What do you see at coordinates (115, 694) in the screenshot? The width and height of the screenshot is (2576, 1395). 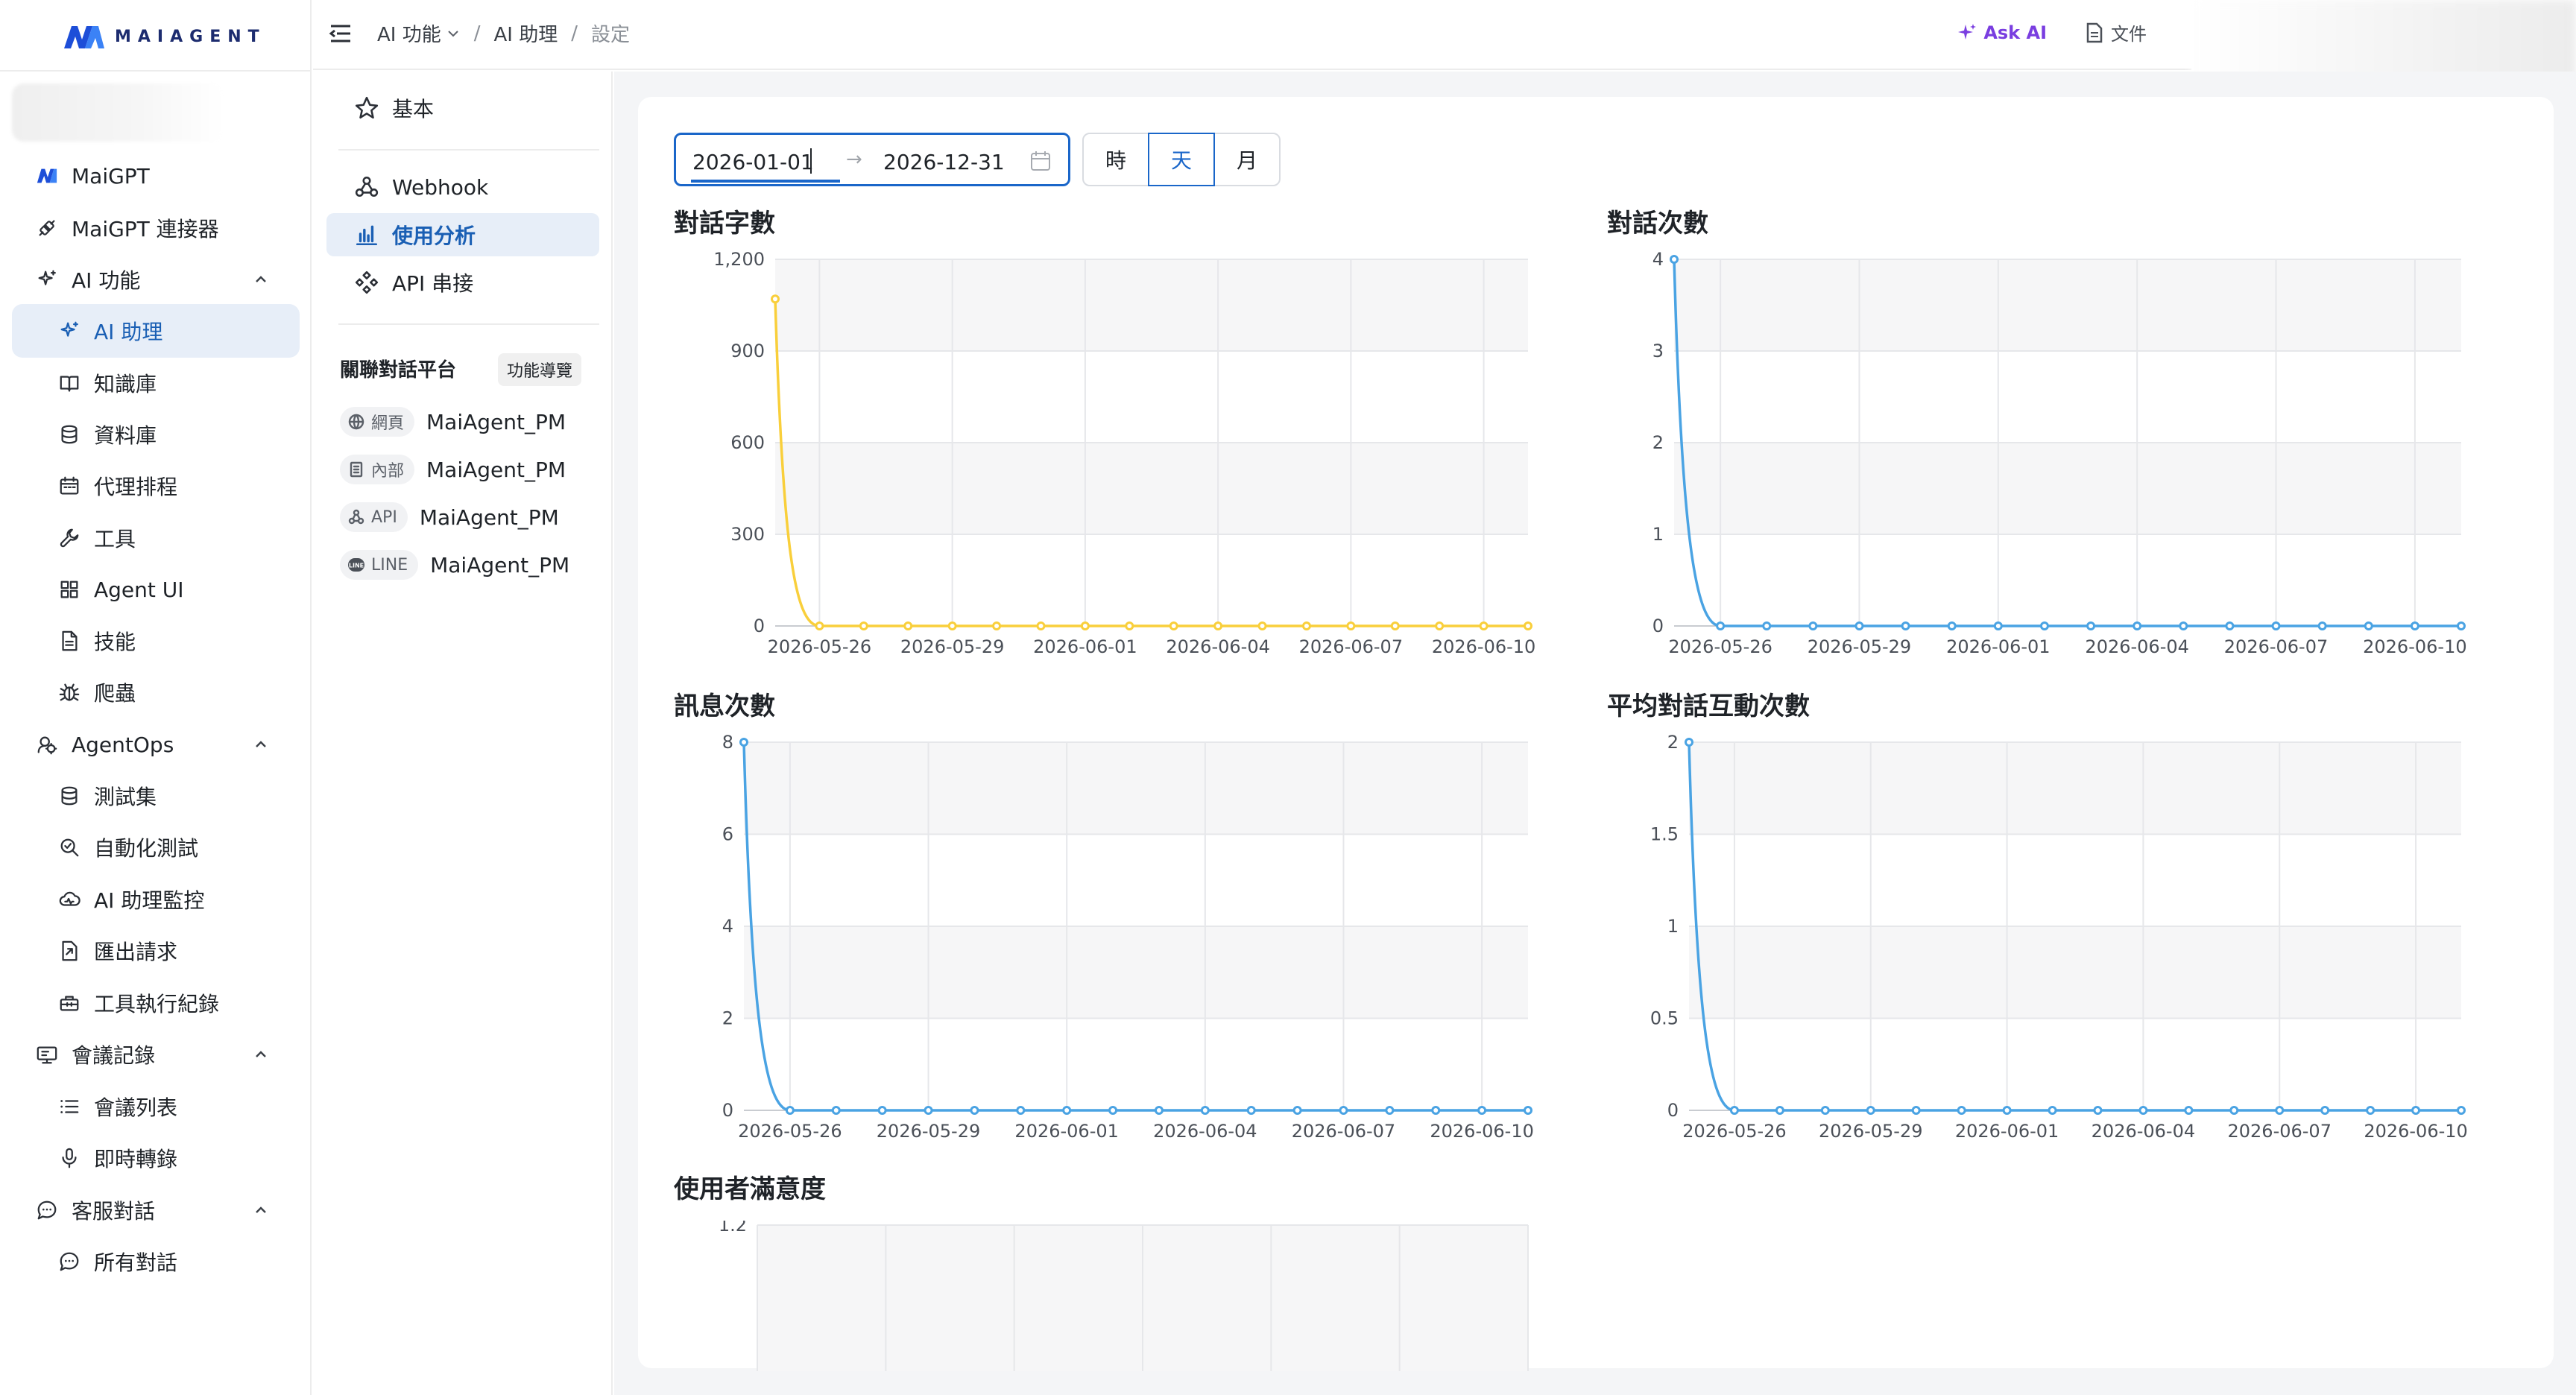 I see `sidebar-item-label: 爬蟲` at bounding box center [115, 694].